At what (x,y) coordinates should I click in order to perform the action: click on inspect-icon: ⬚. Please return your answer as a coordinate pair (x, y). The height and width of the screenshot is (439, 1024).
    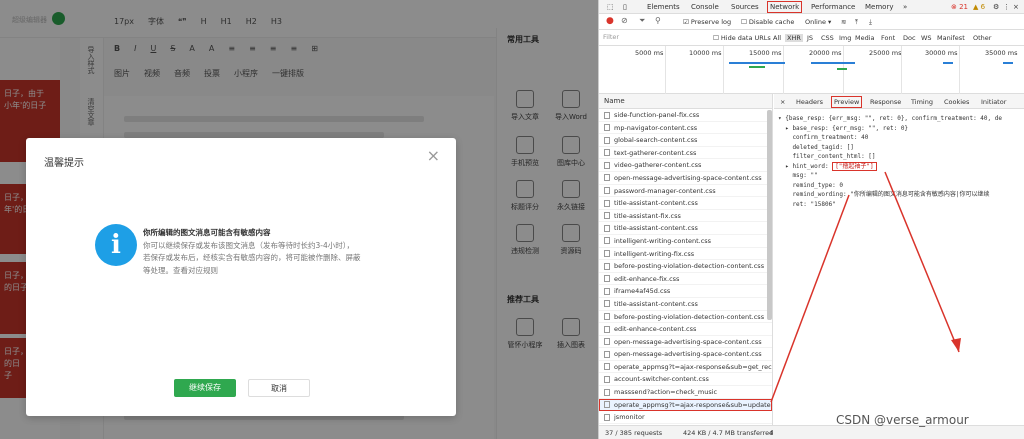
    Looking at the image, I should click on (610, 7).